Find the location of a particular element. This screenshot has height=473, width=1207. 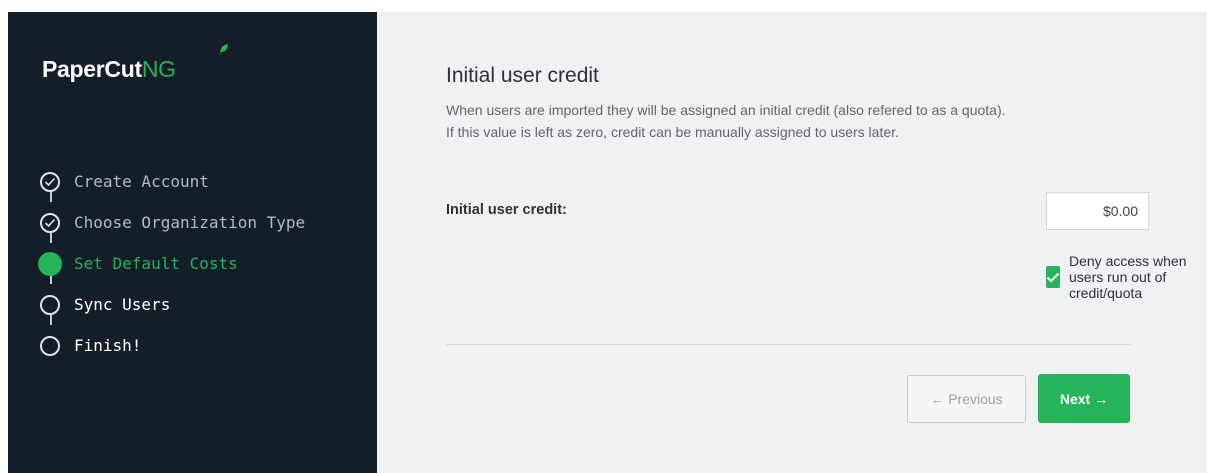

step-label: Choose Organization Type is located at coordinates (190, 222).